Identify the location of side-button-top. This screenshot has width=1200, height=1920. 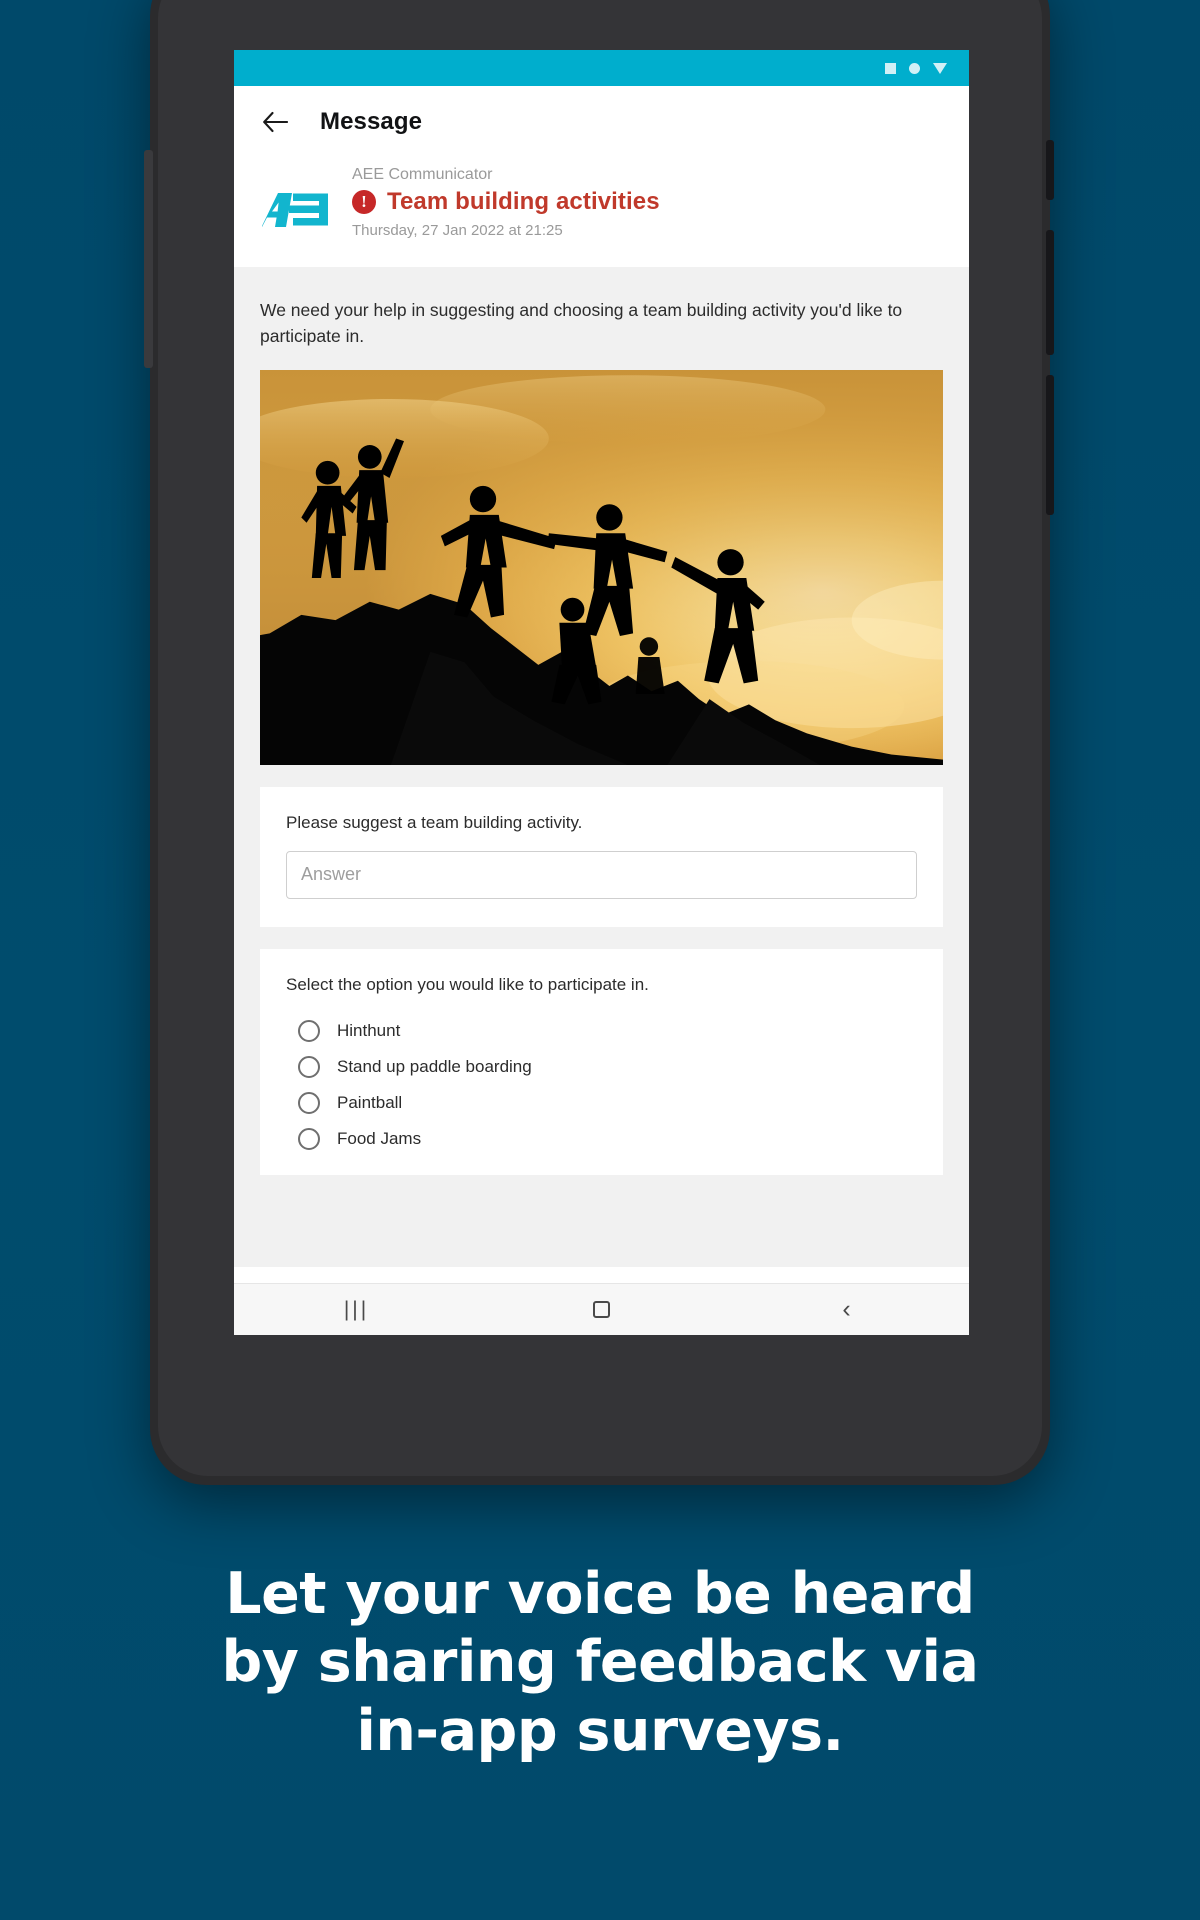
(1050, 170).